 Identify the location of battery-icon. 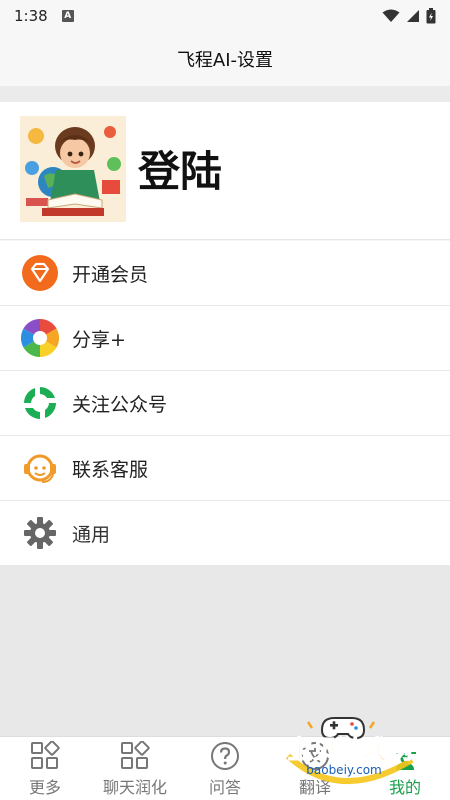
(431, 16).